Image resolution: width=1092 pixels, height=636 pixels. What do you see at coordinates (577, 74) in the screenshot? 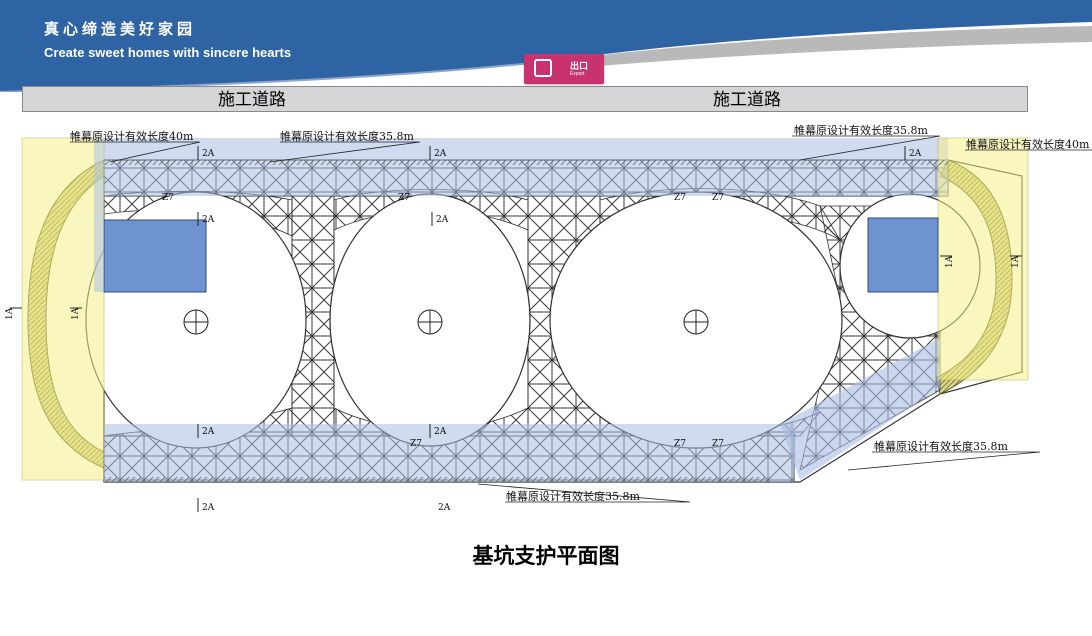
I see `export-button-sublabel: Export` at bounding box center [577, 74].